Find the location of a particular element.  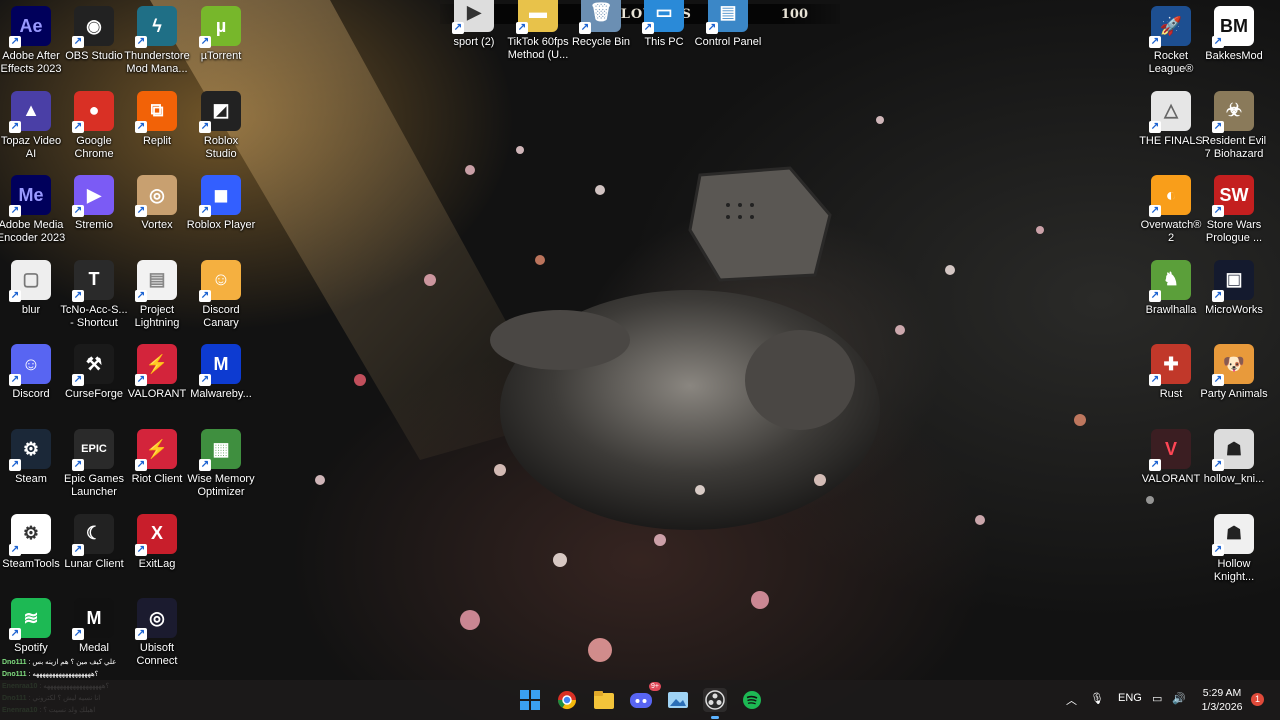

taskbar-spotify is located at coordinates (752, 700).